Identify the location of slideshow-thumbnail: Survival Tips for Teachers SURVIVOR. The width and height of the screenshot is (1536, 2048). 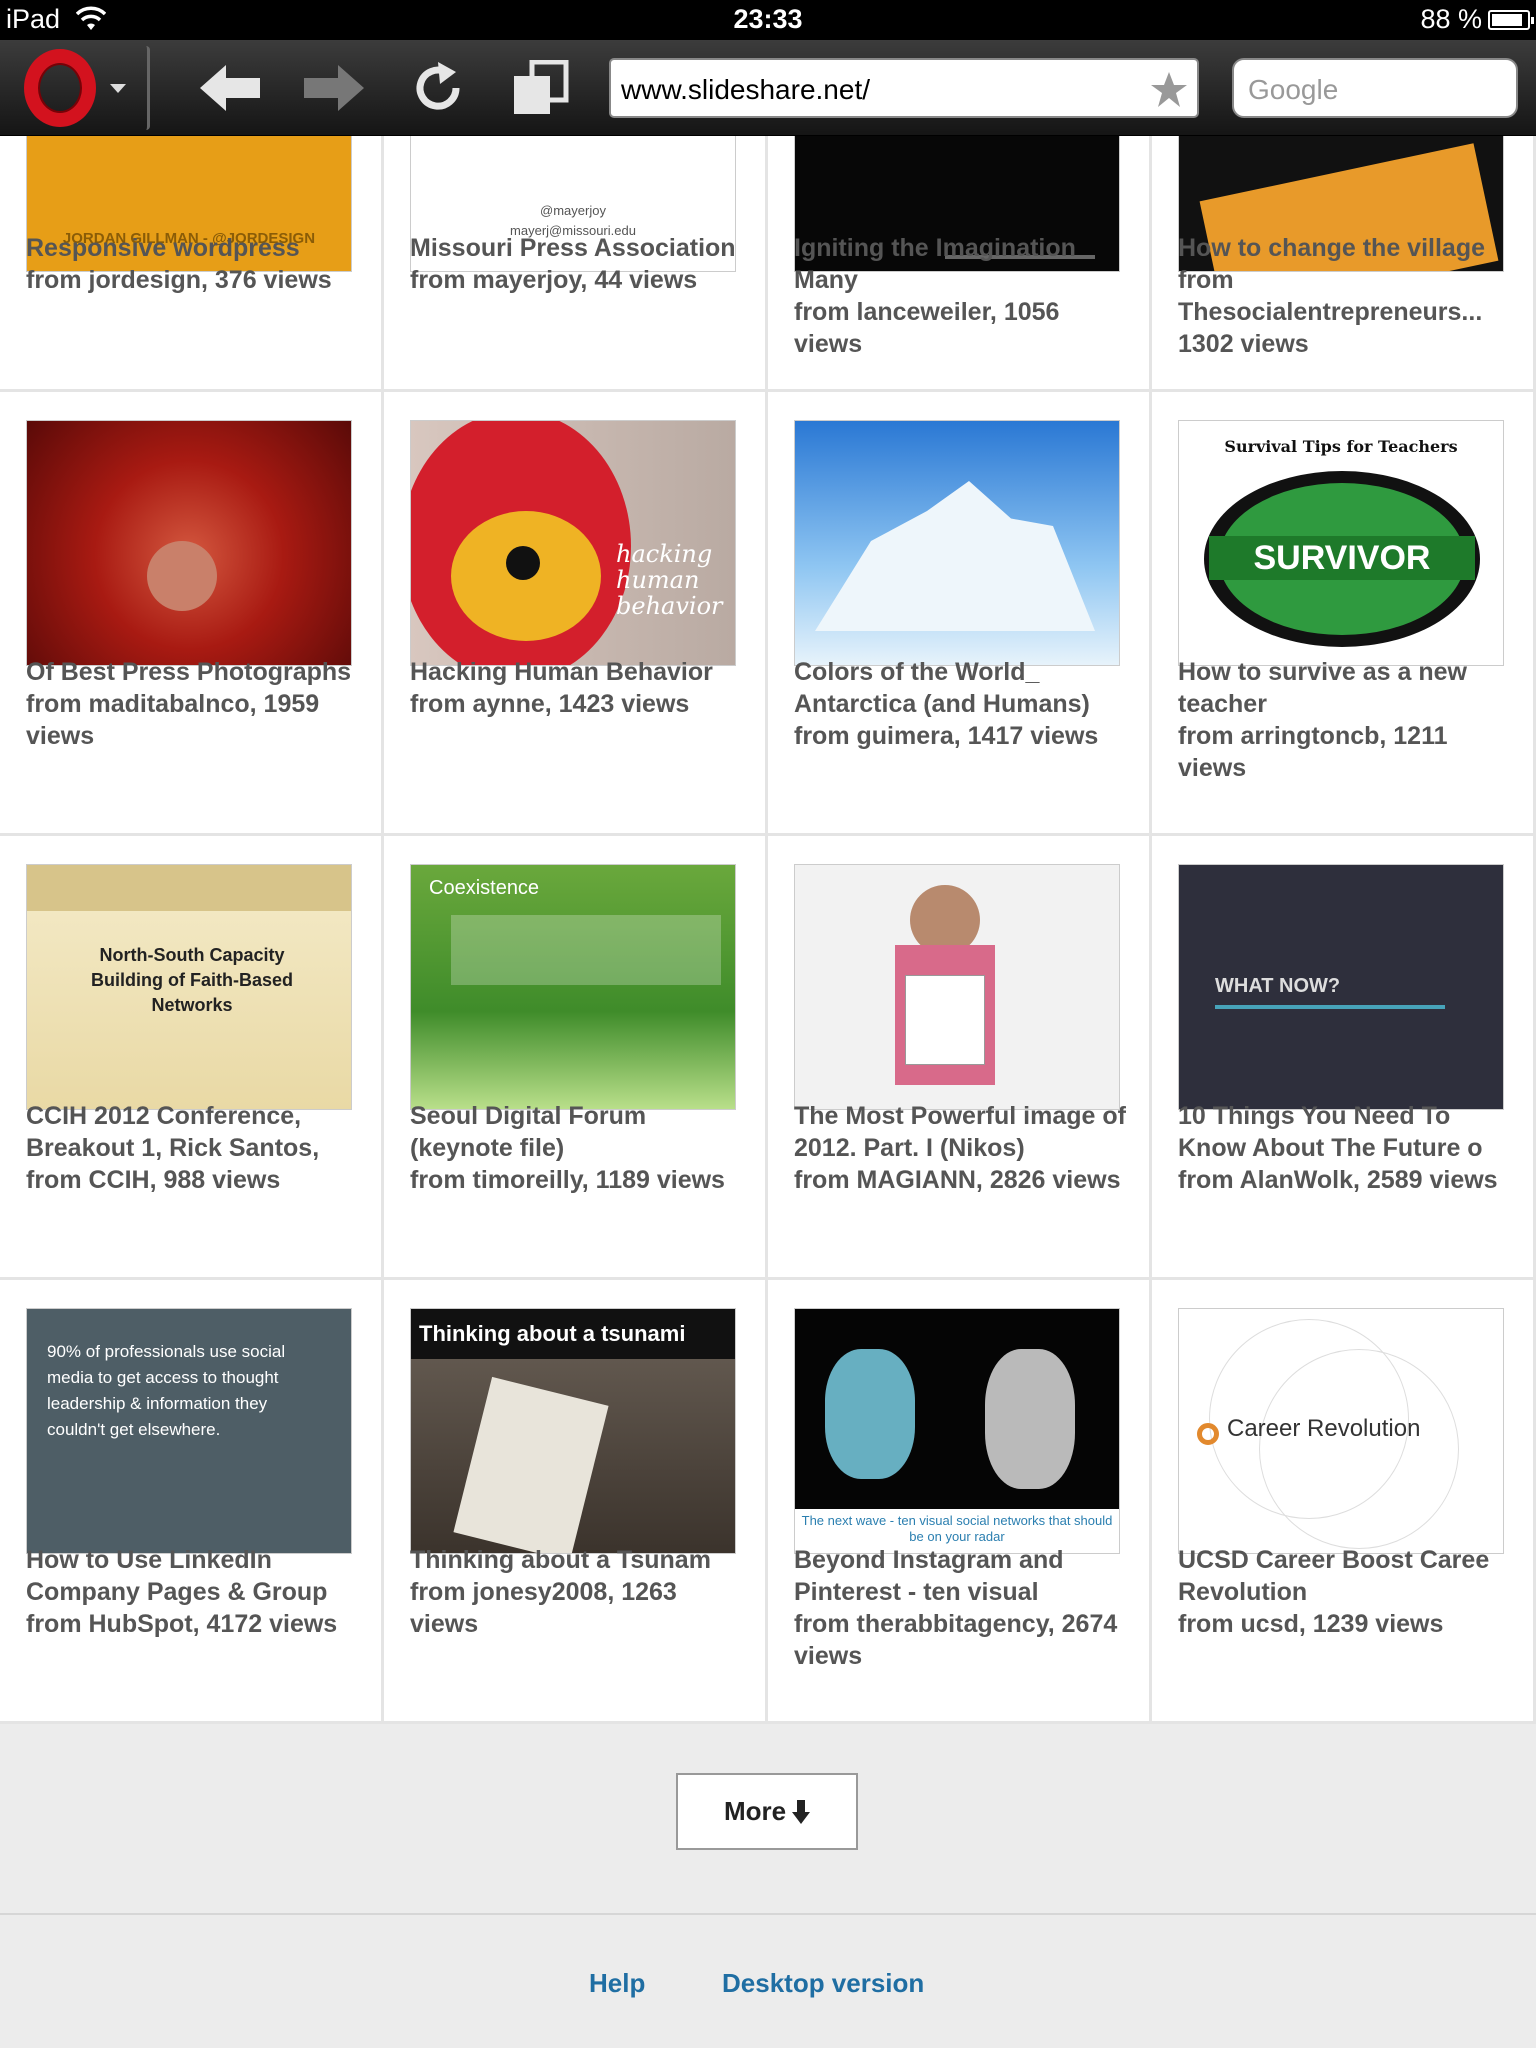
(1341, 543).